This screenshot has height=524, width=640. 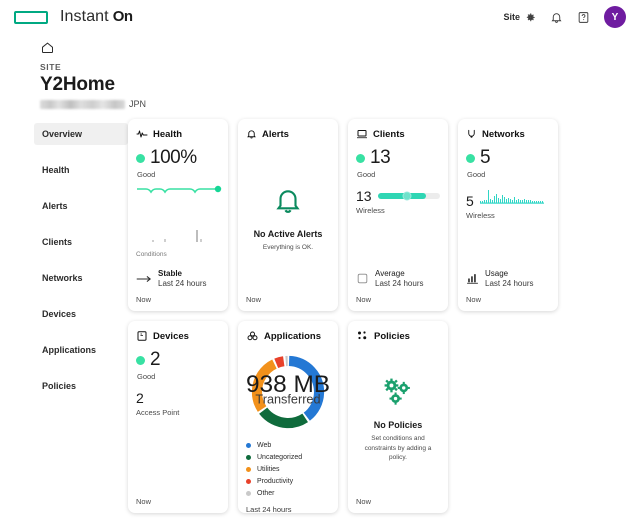 I want to click on site-address-row: JPN, so click(x=340, y=104).